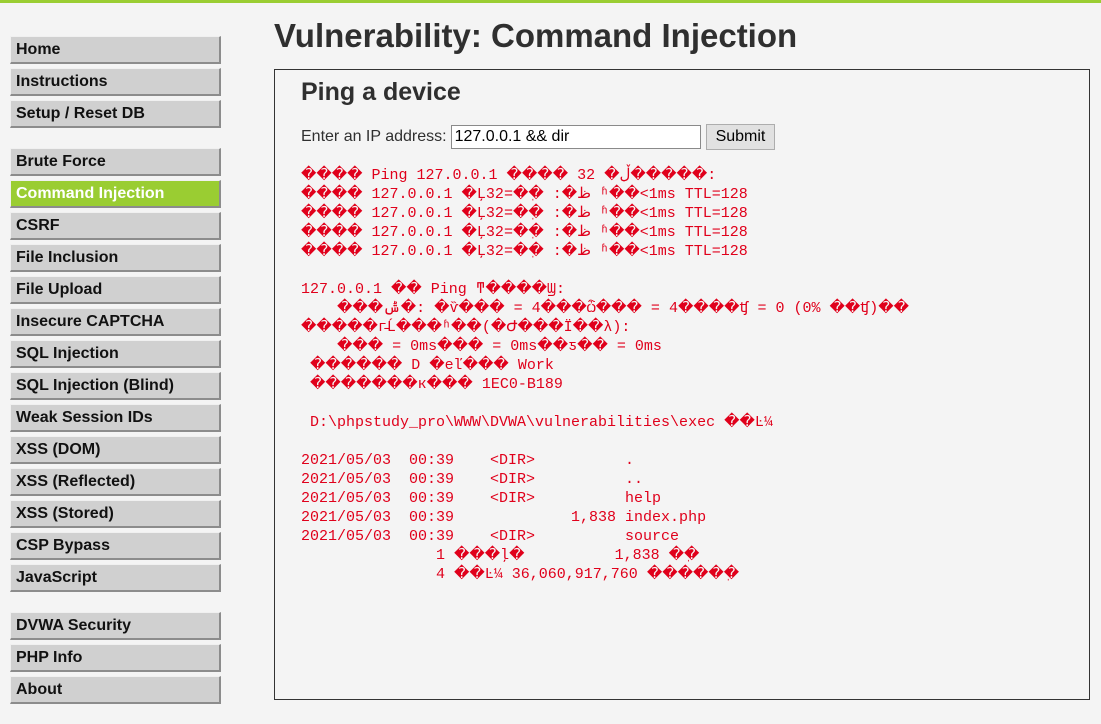 The image size is (1101, 724). Describe the element at coordinates (432, 384) in the screenshot. I see `output-line: �������к��� 1EC0-B189` at that location.